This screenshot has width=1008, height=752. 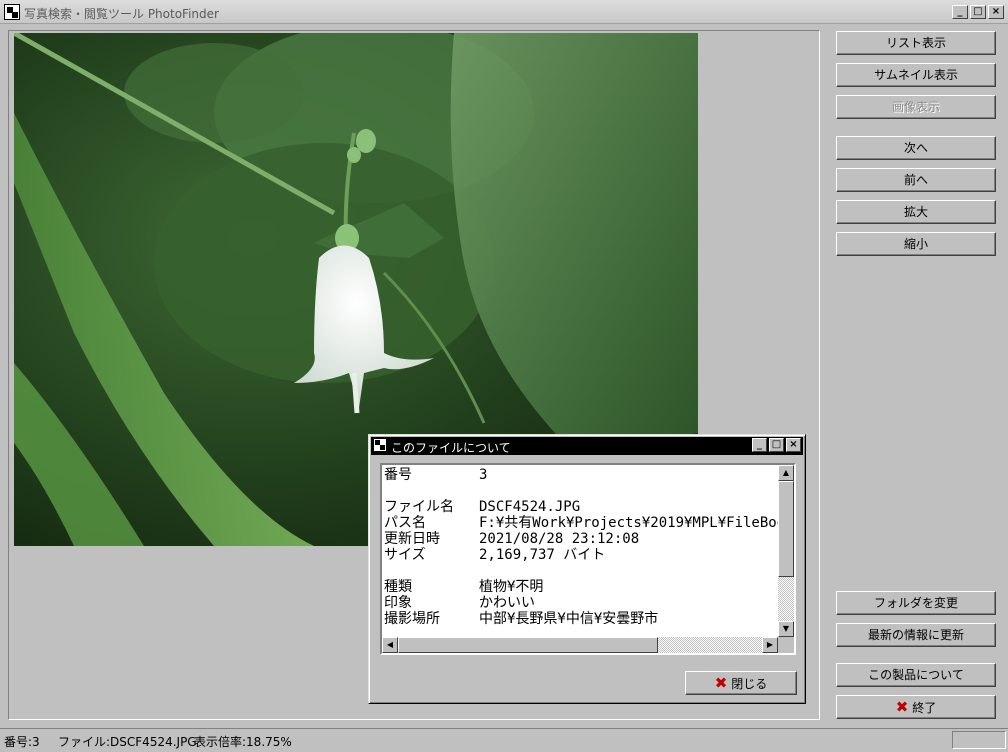 I want to click on title-bar: 写真検索・閲覧ツール PhotoFinder _ □ ×, so click(x=504, y=12).